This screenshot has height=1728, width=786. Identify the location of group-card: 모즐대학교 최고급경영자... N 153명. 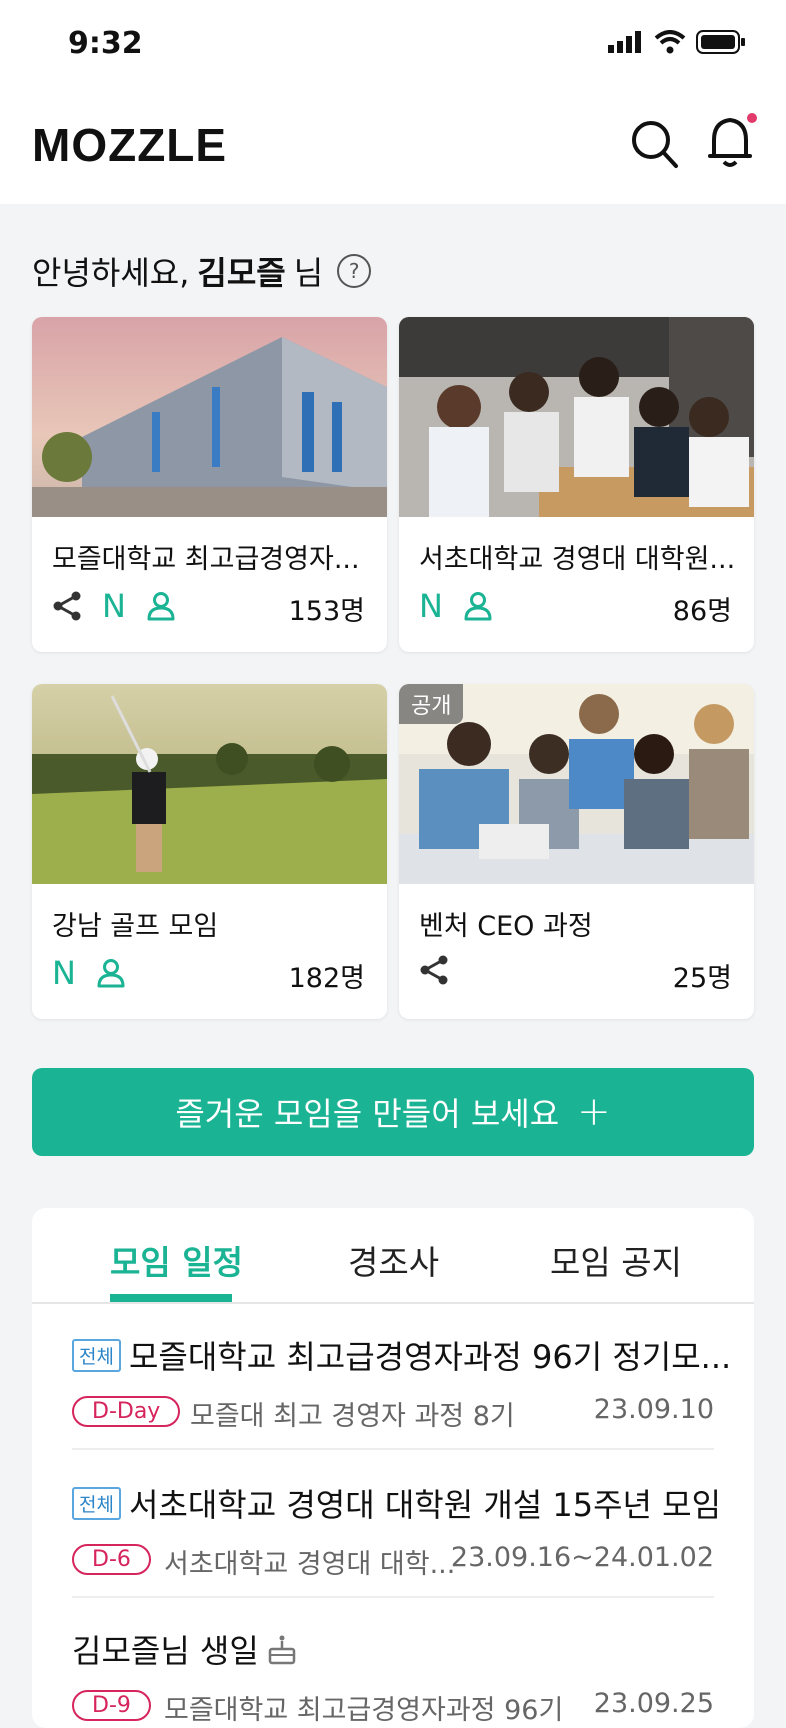
(209, 484).